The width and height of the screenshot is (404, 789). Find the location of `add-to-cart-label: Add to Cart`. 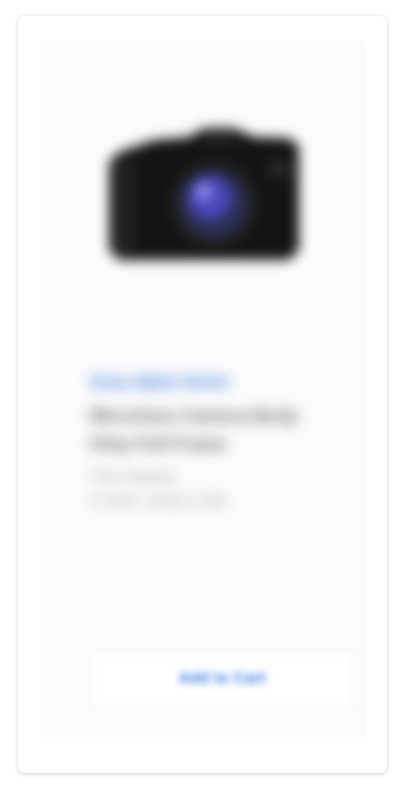

add-to-cart-label: Add to Cart is located at coordinates (222, 678).